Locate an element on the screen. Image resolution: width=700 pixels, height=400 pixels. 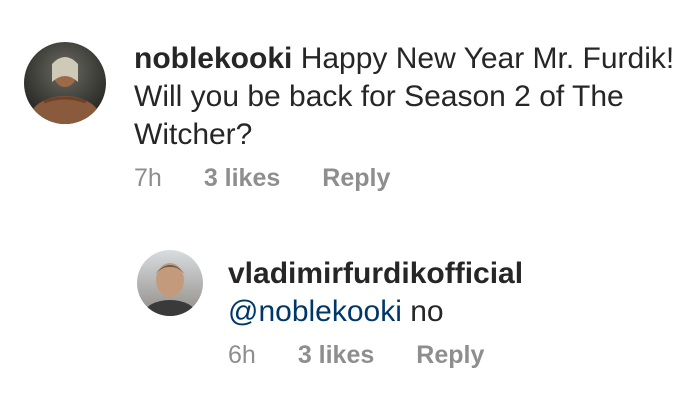
reply-text: vladimirfurdikofficial @noblekooki no is located at coordinates (448, 293).